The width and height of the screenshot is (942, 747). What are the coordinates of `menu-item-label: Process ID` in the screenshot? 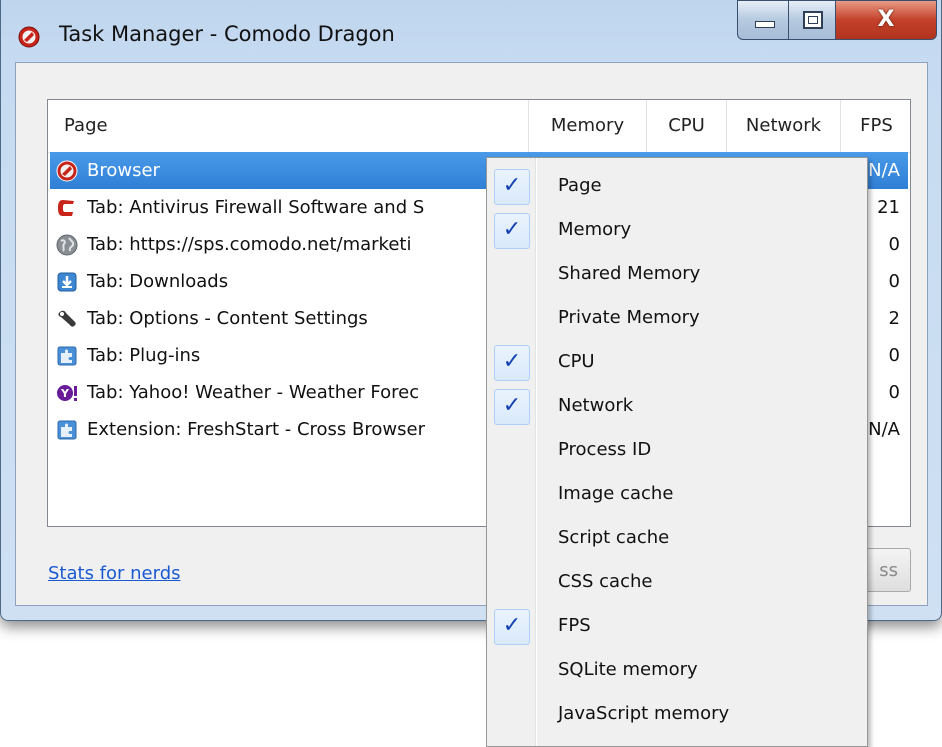 It's located at (605, 449).